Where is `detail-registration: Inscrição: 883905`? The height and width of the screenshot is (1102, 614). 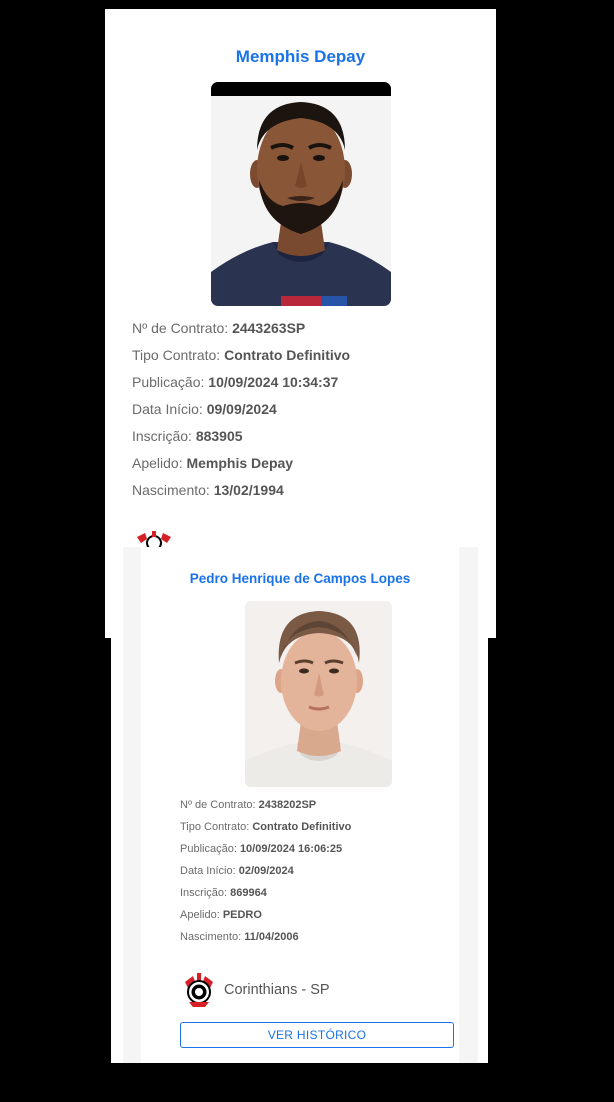
detail-registration: Inscrição: 883905 is located at coordinates (187, 436).